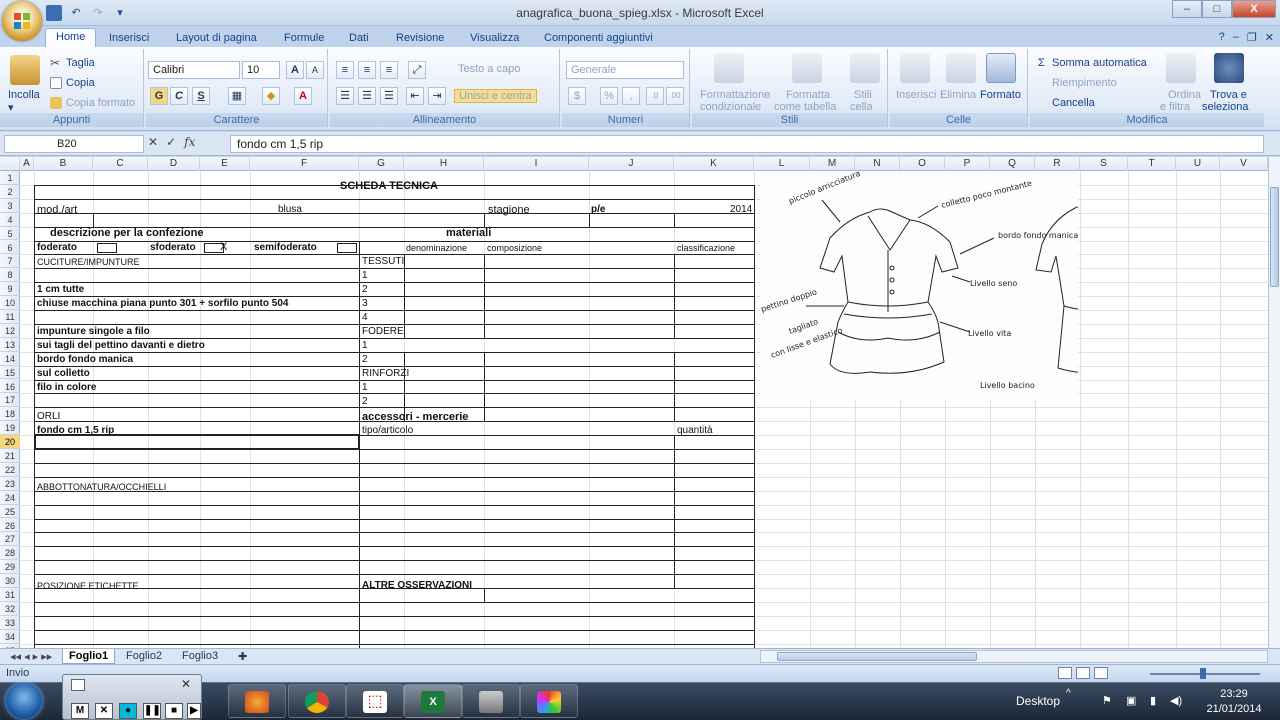 The image size is (1280, 720). Describe the element at coordinates (433, 701) in the screenshot. I see `taskbar-excel: X` at that location.